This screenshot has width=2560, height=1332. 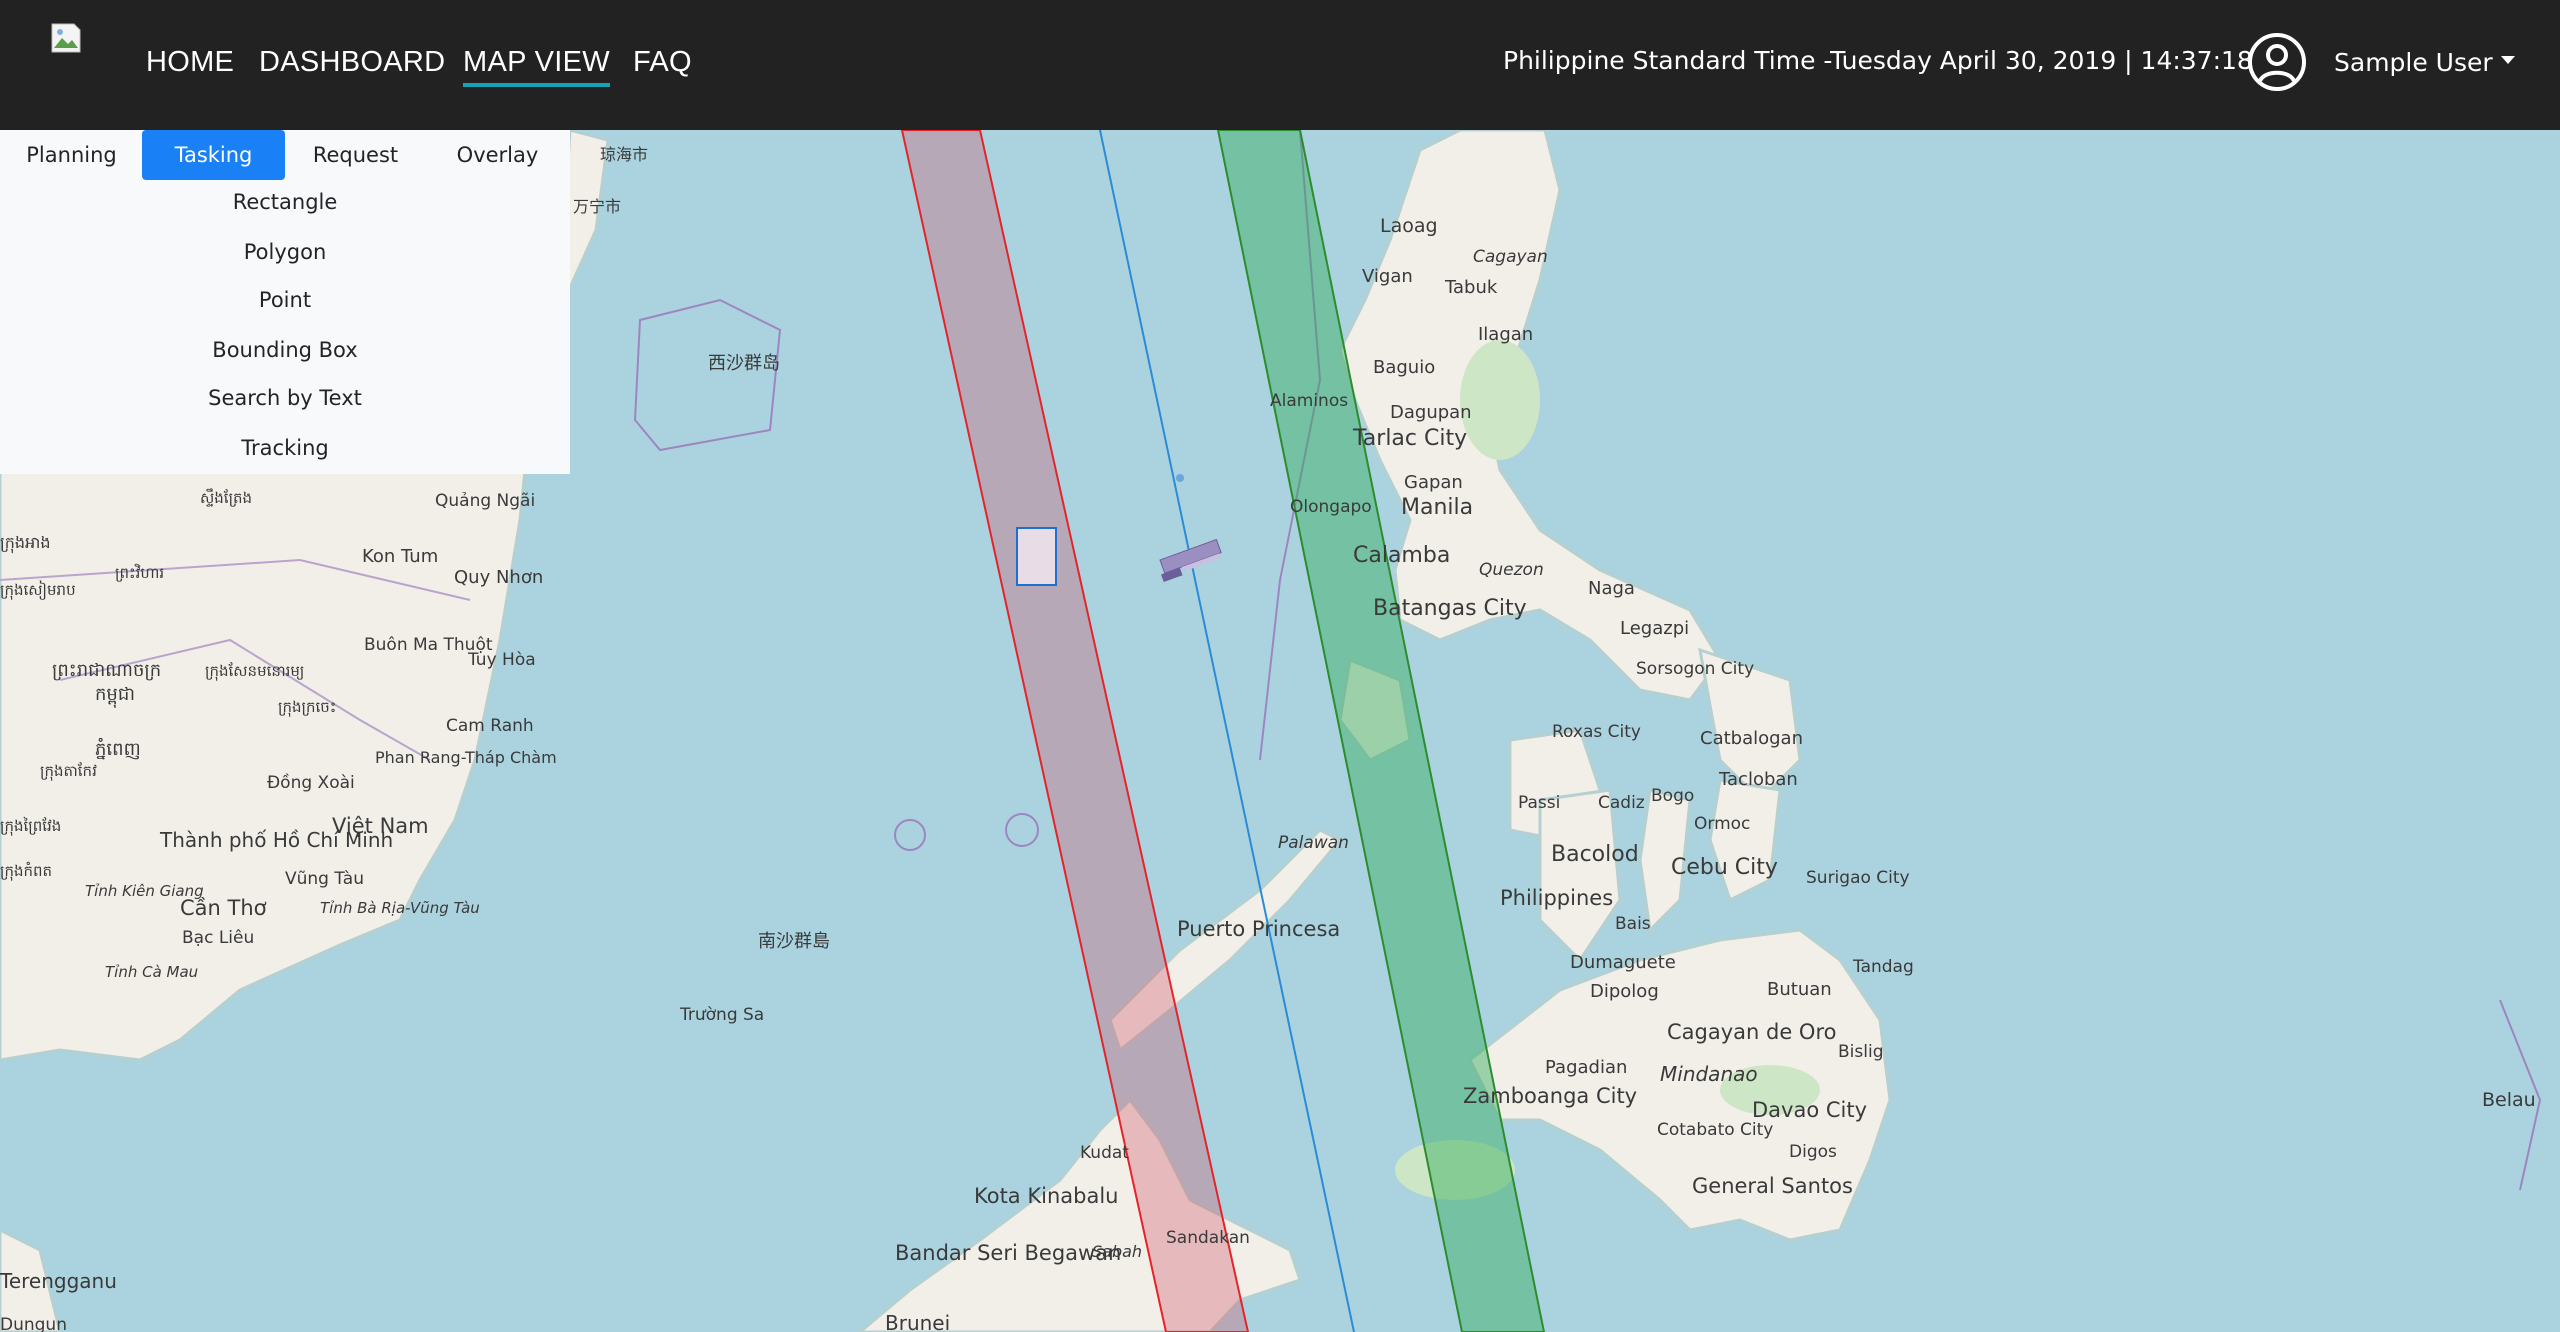 What do you see at coordinates (485, 501) in the screenshot?
I see `map-label: Quảng Ngãi` at bounding box center [485, 501].